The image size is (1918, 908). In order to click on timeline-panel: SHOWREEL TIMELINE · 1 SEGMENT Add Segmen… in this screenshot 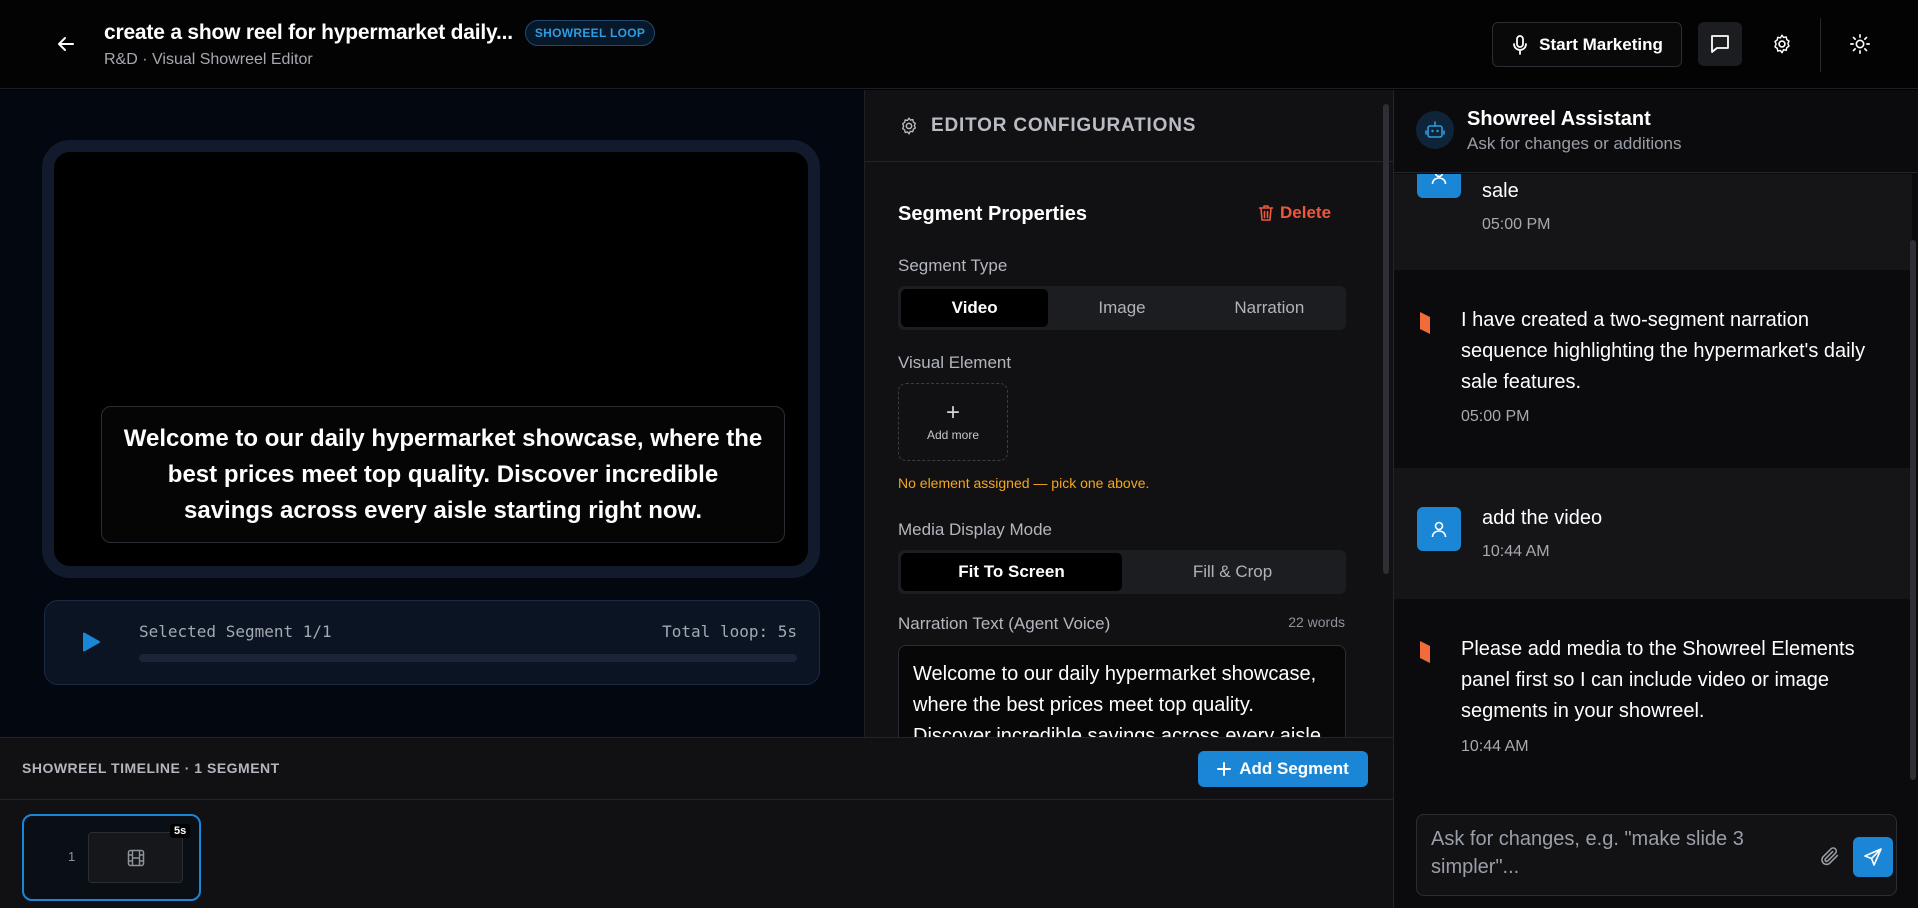, I will do `click(696, 822)`.